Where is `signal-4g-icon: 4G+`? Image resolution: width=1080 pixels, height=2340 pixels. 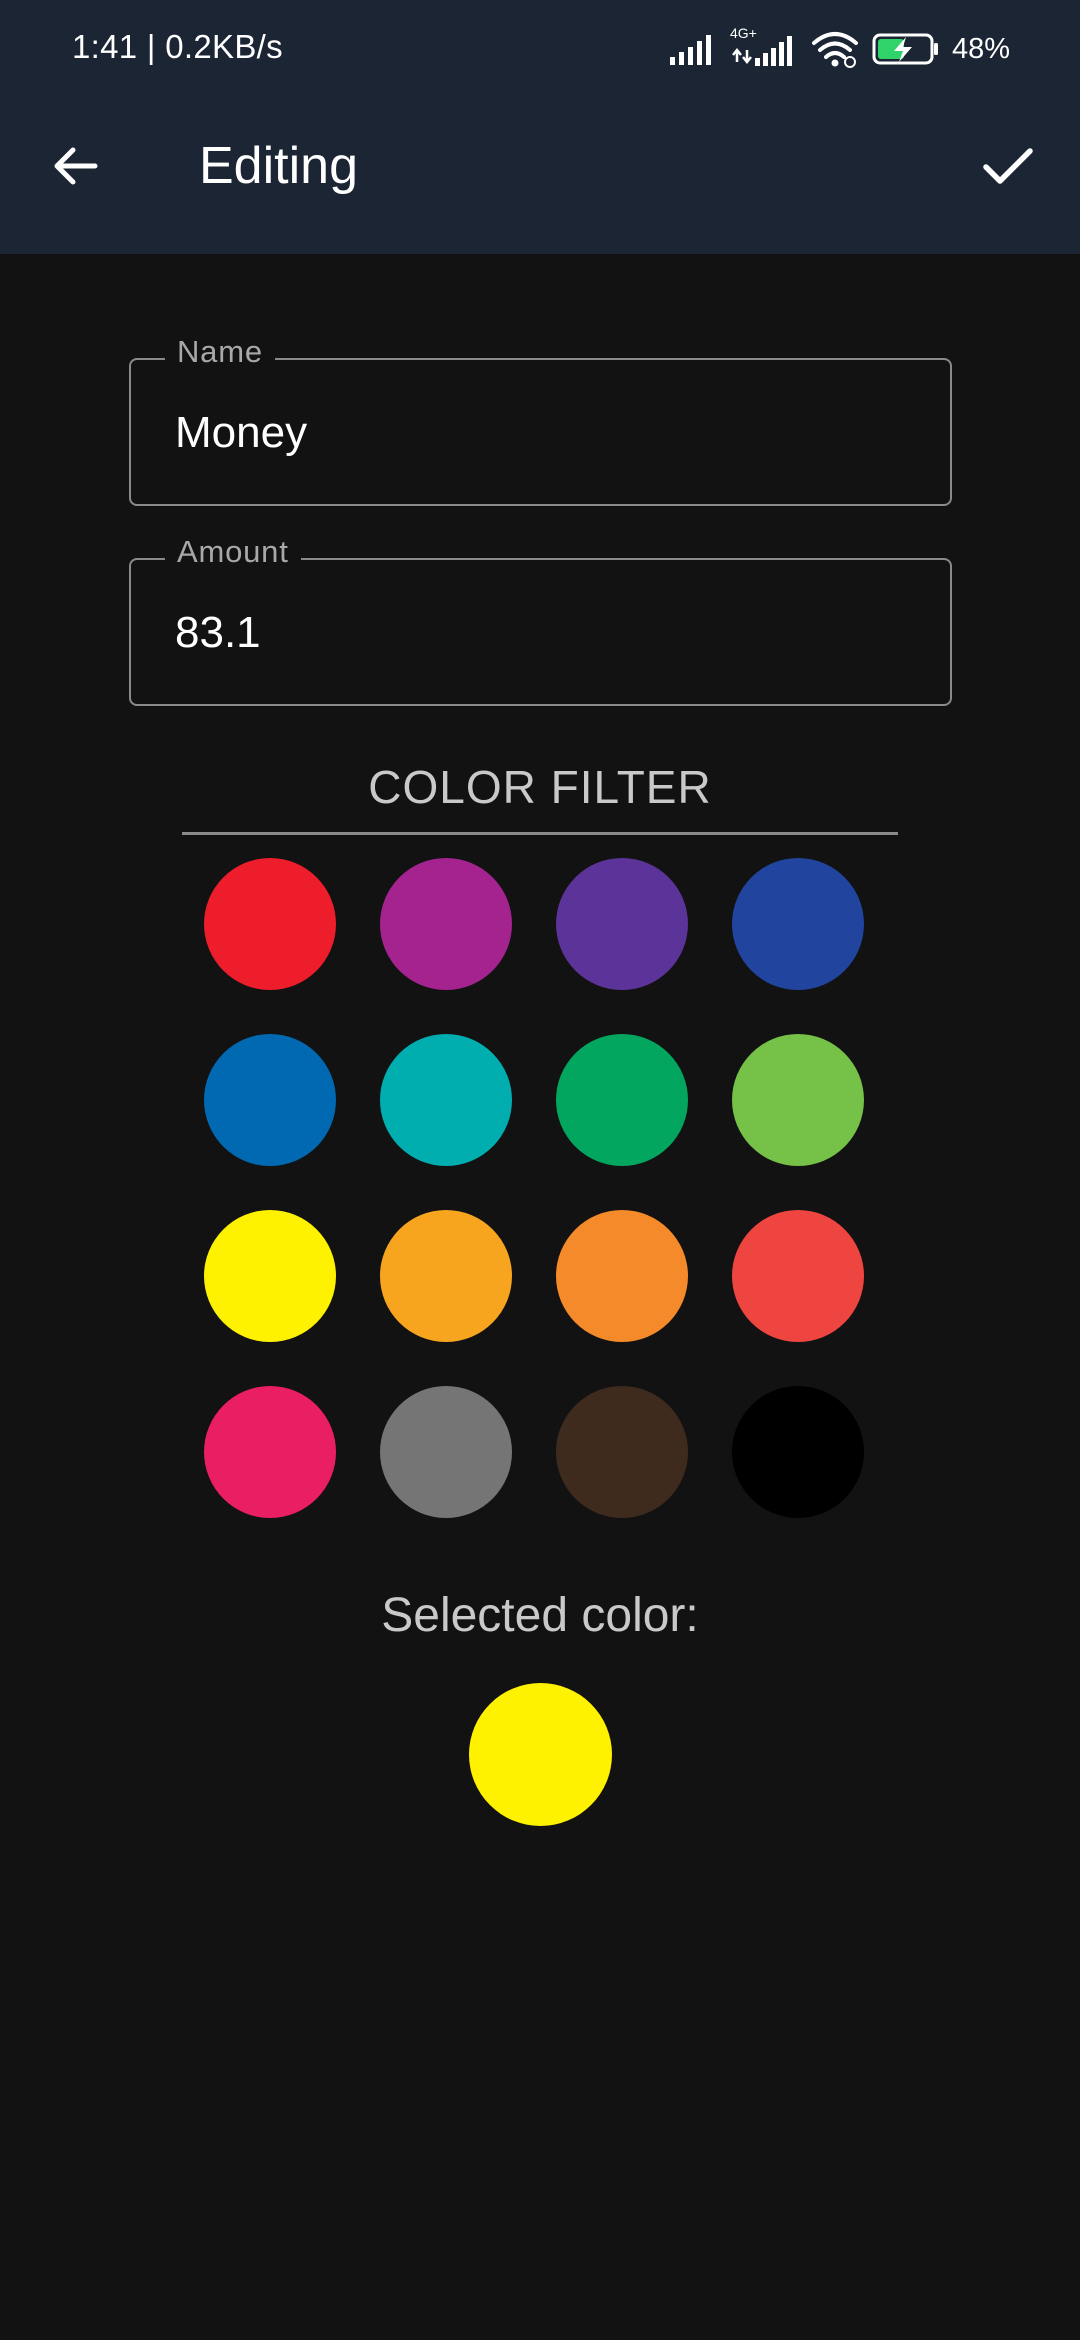
signal-4g-icon: 4G+ is located at coordinates (764, 47).